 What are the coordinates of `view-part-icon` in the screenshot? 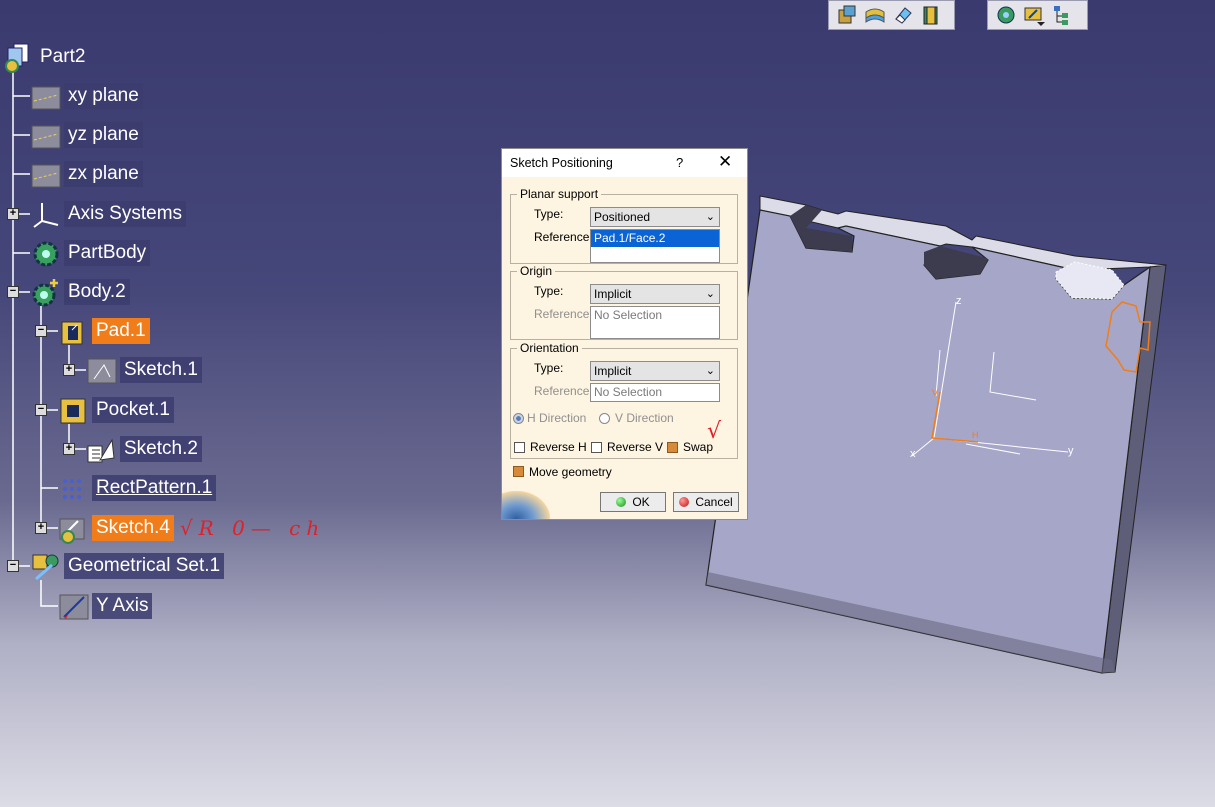 It's located at (847, 15).